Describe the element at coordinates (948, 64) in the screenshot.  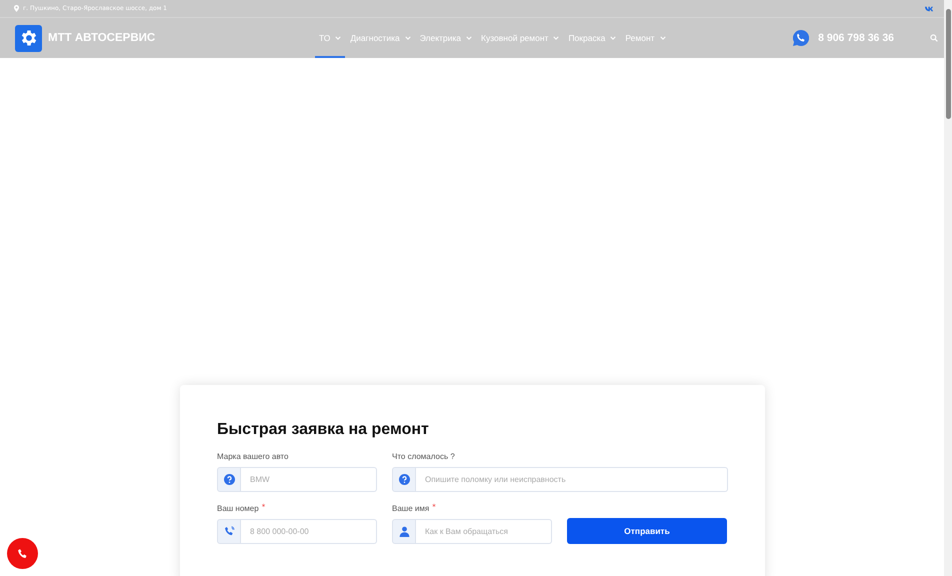
I see `scrollbar-thumb` at that location.